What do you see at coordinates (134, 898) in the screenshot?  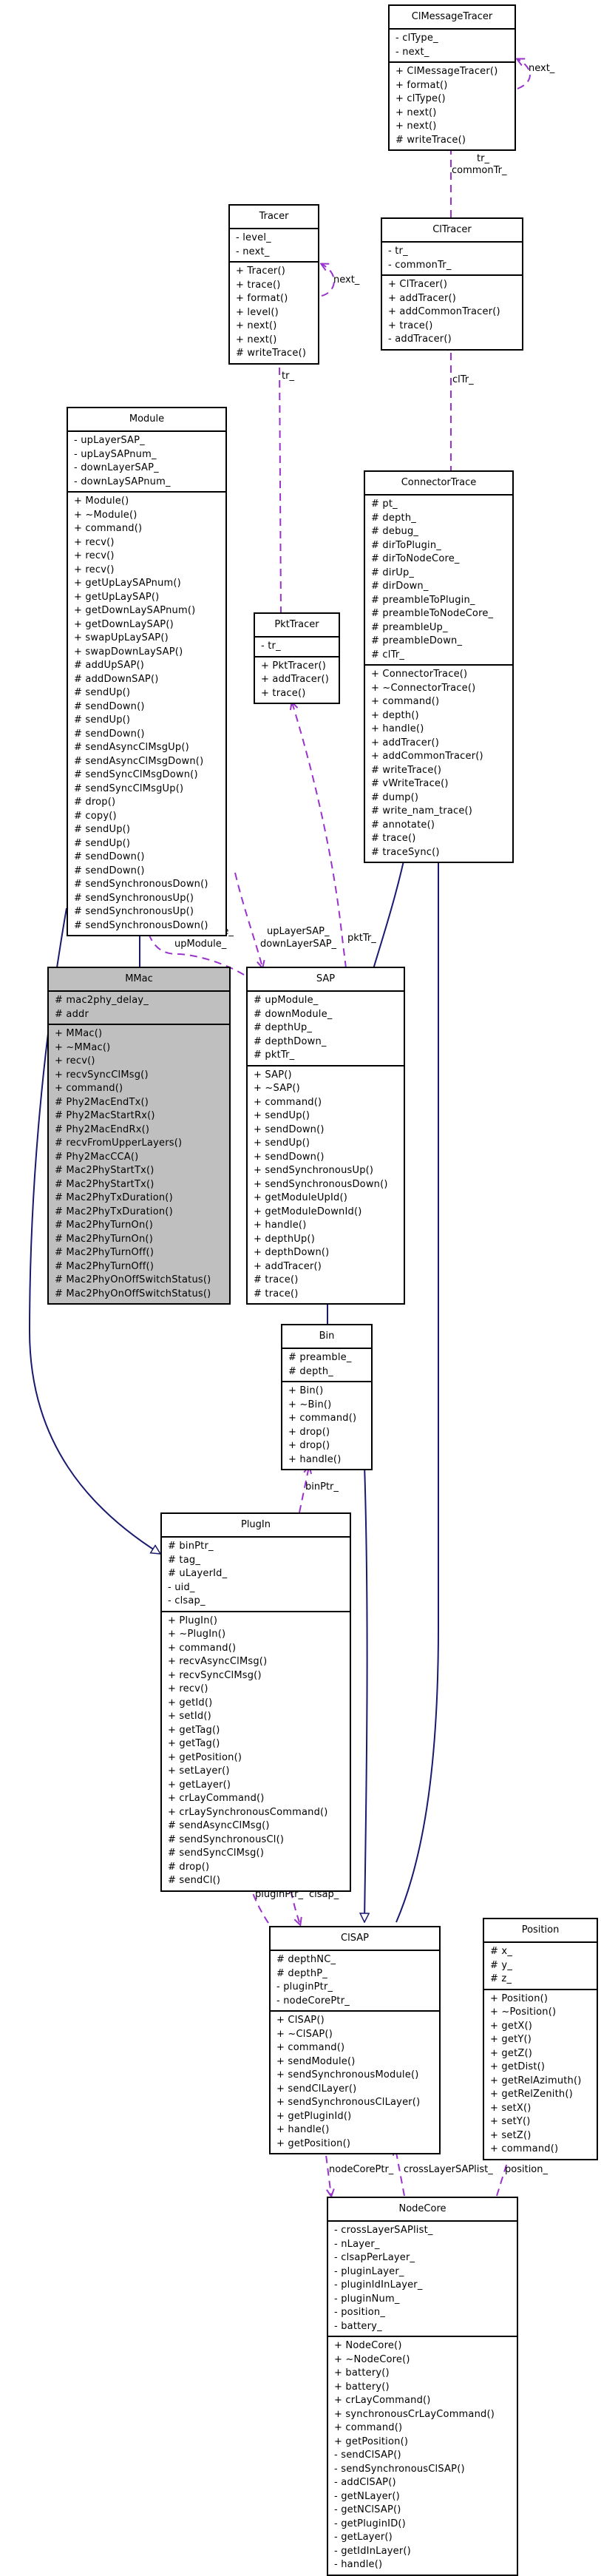 I see `method-row: # sendSynchronousUp()` at bounding box center [134, 898].